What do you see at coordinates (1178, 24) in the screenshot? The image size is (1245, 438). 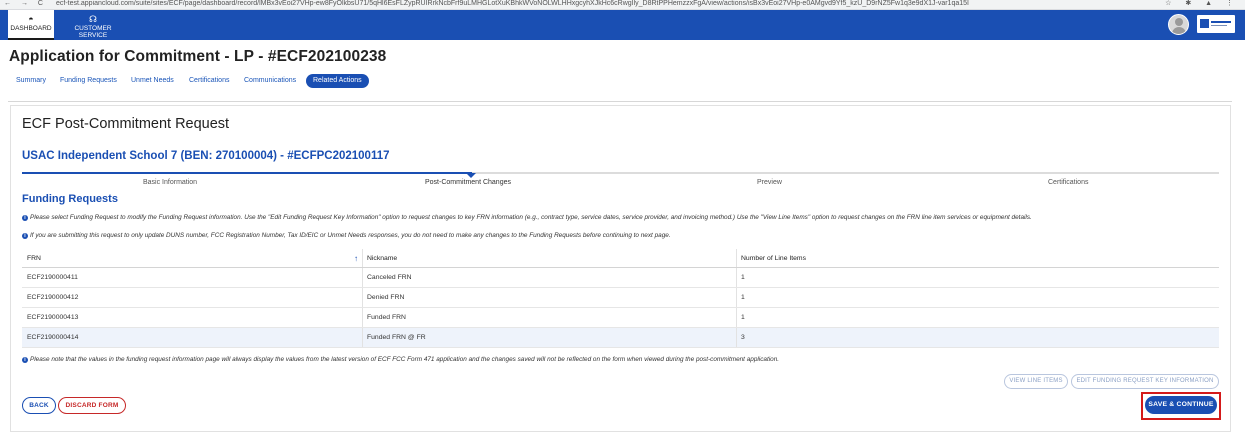 I see `user-avatar` at bounding box center [1178, 24].